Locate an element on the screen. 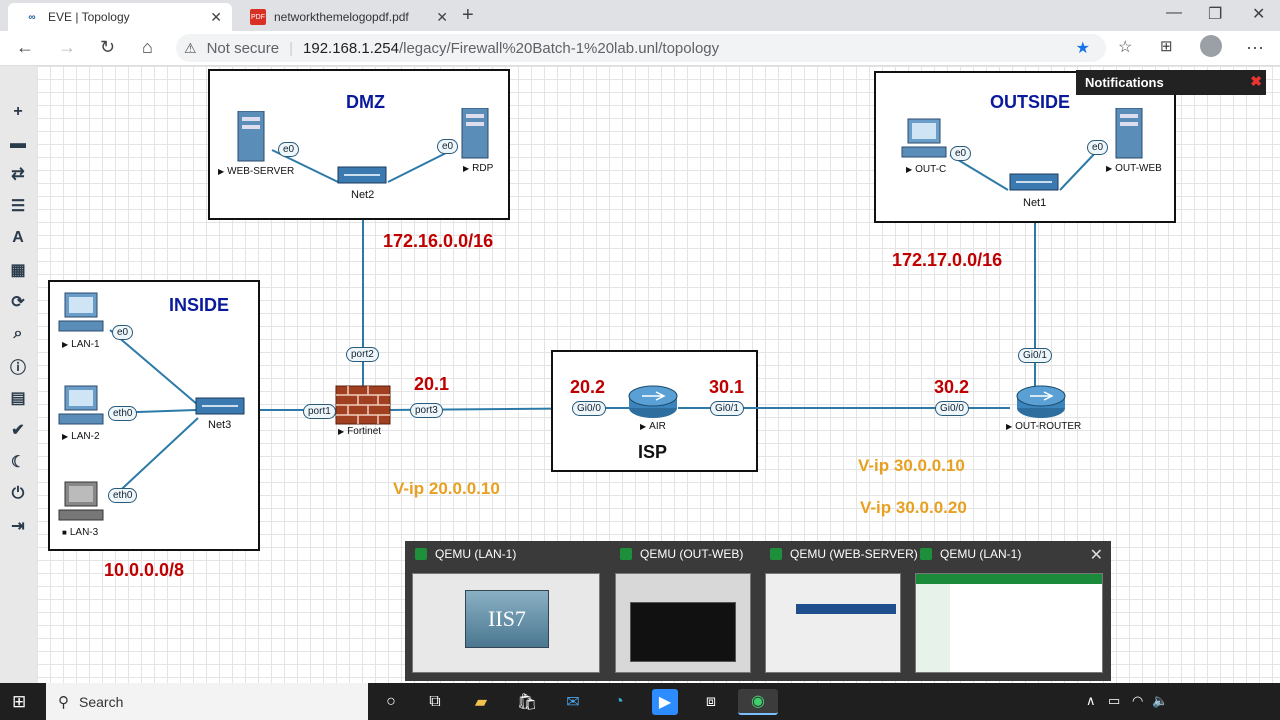 The width and height of the screenshot is (1280, 720). web-server-label: ▶ WEB-SERVER is located at coordinates (256, 171).